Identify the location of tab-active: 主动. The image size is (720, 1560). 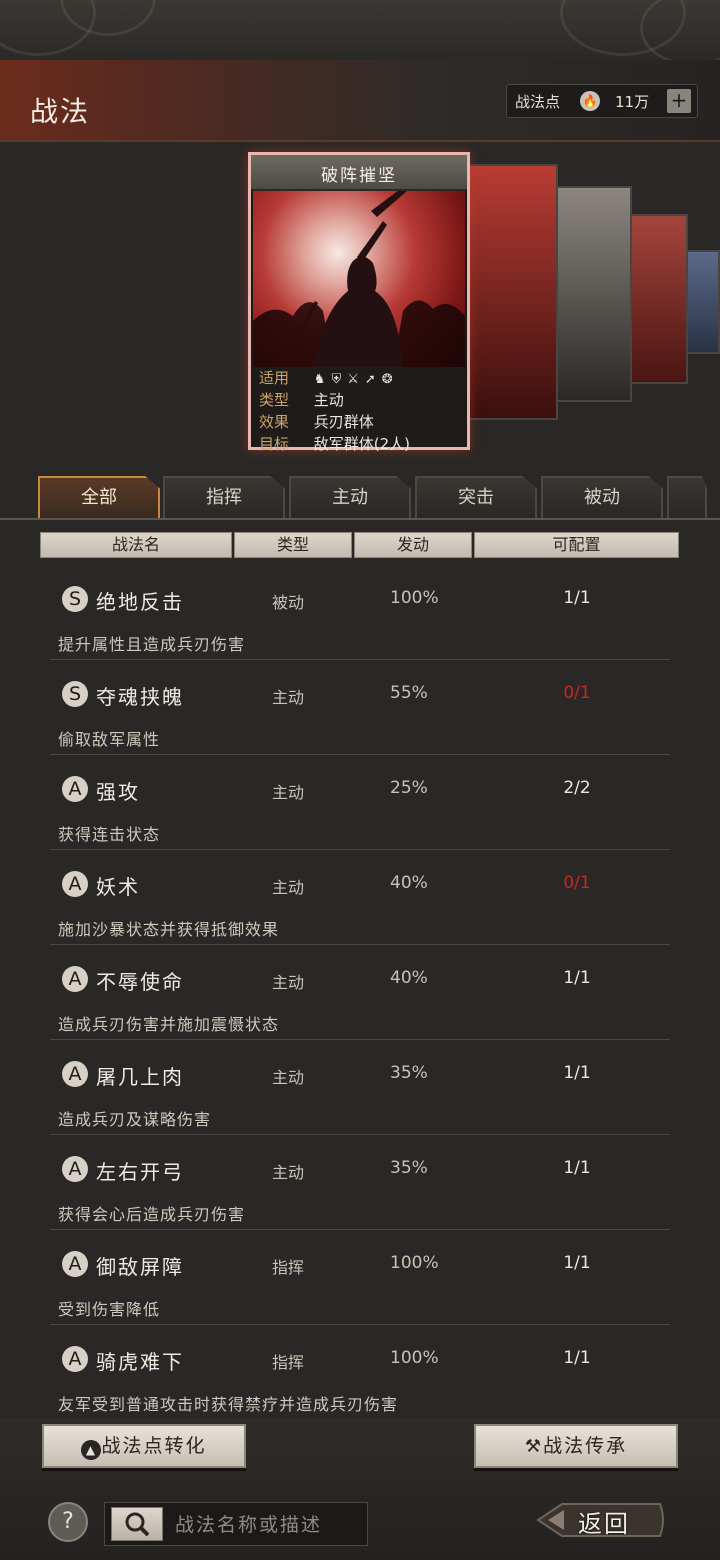
(350, 497).